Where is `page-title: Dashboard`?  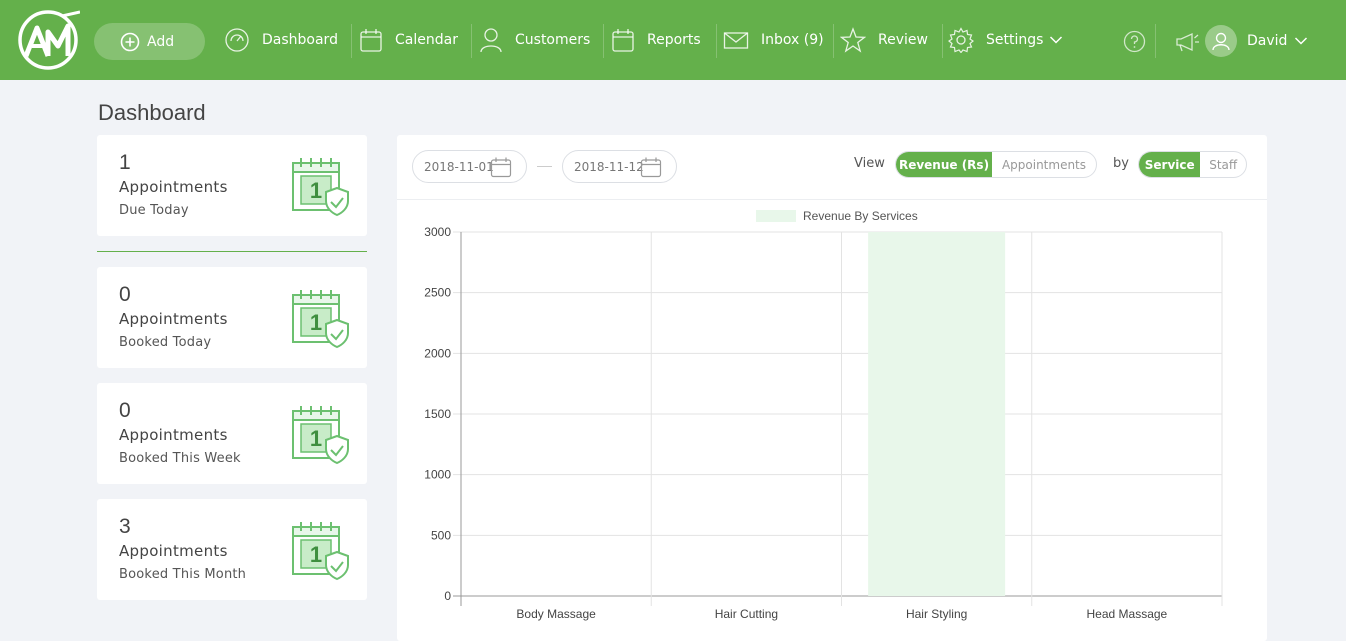 page-title: Dashboard is located at coordinates (152, 112).